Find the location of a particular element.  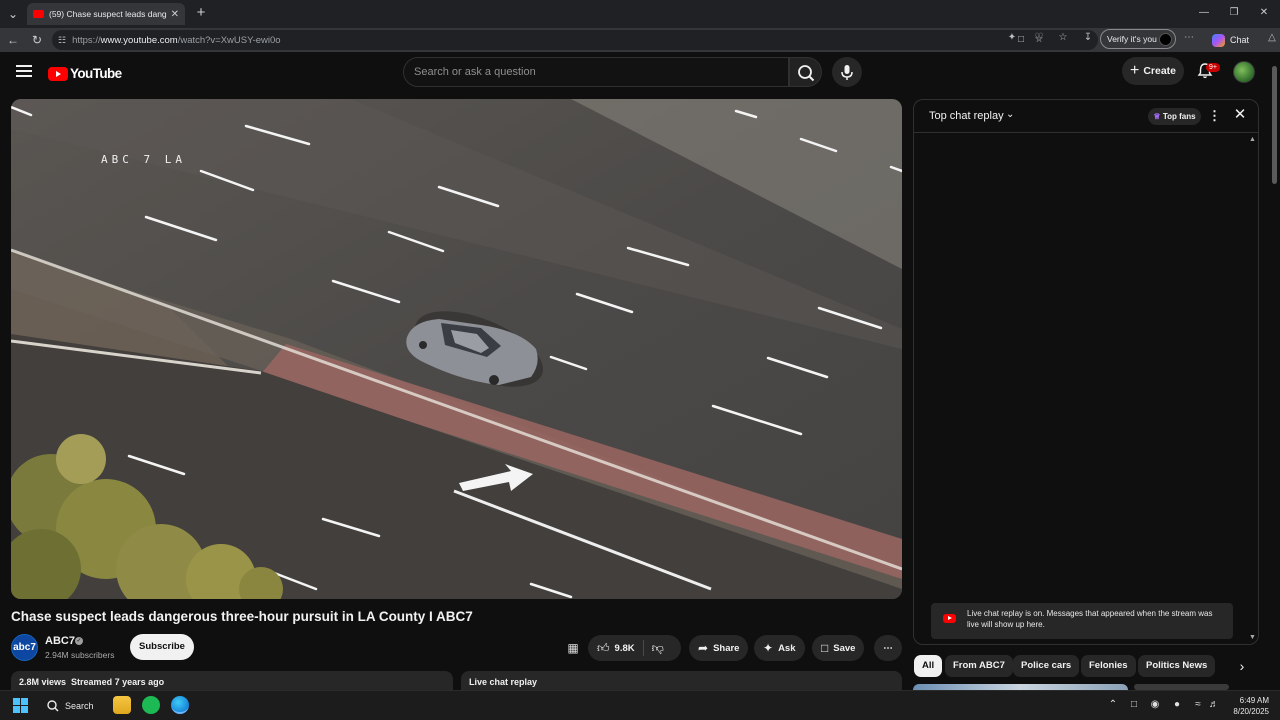

taskbar-search-button: Search is located at coordinates (70, 706).